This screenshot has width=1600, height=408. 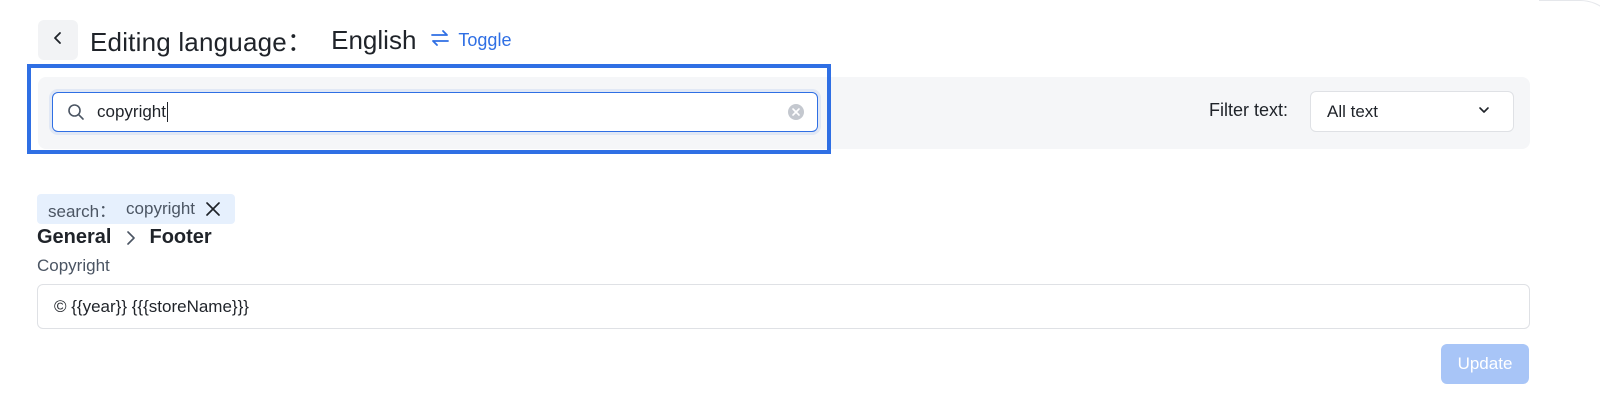 What do you see at coordinates (1412, 111) in the screenshot?
I see `filter-text-select: All text` at bounding box center [1412, 111].